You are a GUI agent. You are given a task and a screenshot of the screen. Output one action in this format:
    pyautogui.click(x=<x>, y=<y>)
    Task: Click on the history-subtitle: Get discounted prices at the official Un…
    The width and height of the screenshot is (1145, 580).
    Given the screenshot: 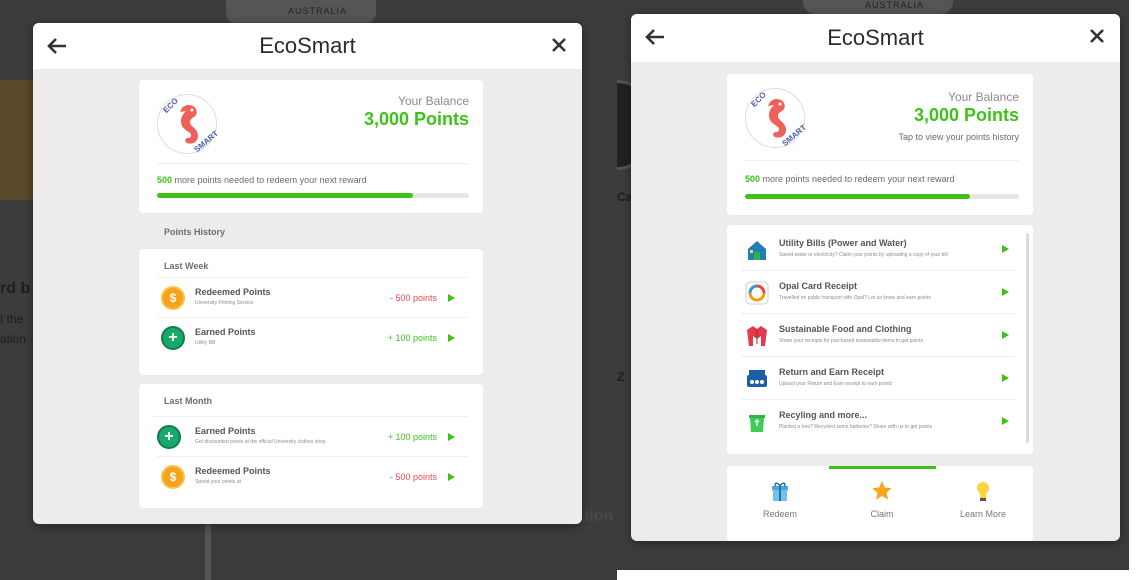 What is the action you would take?
    pyautogui.click(x=260, y=442)
    